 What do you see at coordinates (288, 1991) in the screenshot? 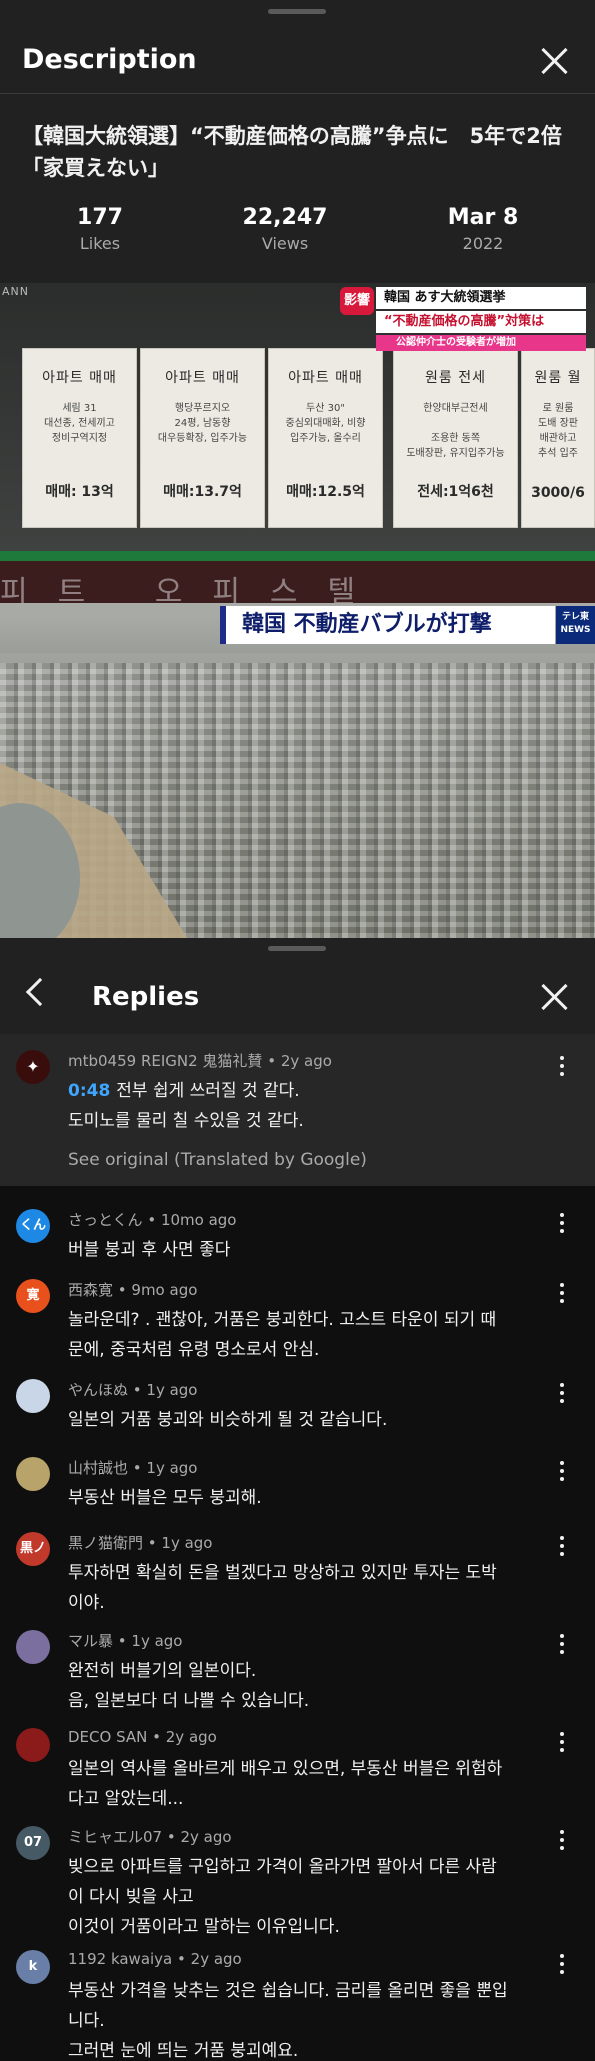
I see `comment-line: 부동산 가격을 낮추는 것은 쉽습니다. 금리를 올리면 좋을 뿐입` at bounding box center [288, 1991].